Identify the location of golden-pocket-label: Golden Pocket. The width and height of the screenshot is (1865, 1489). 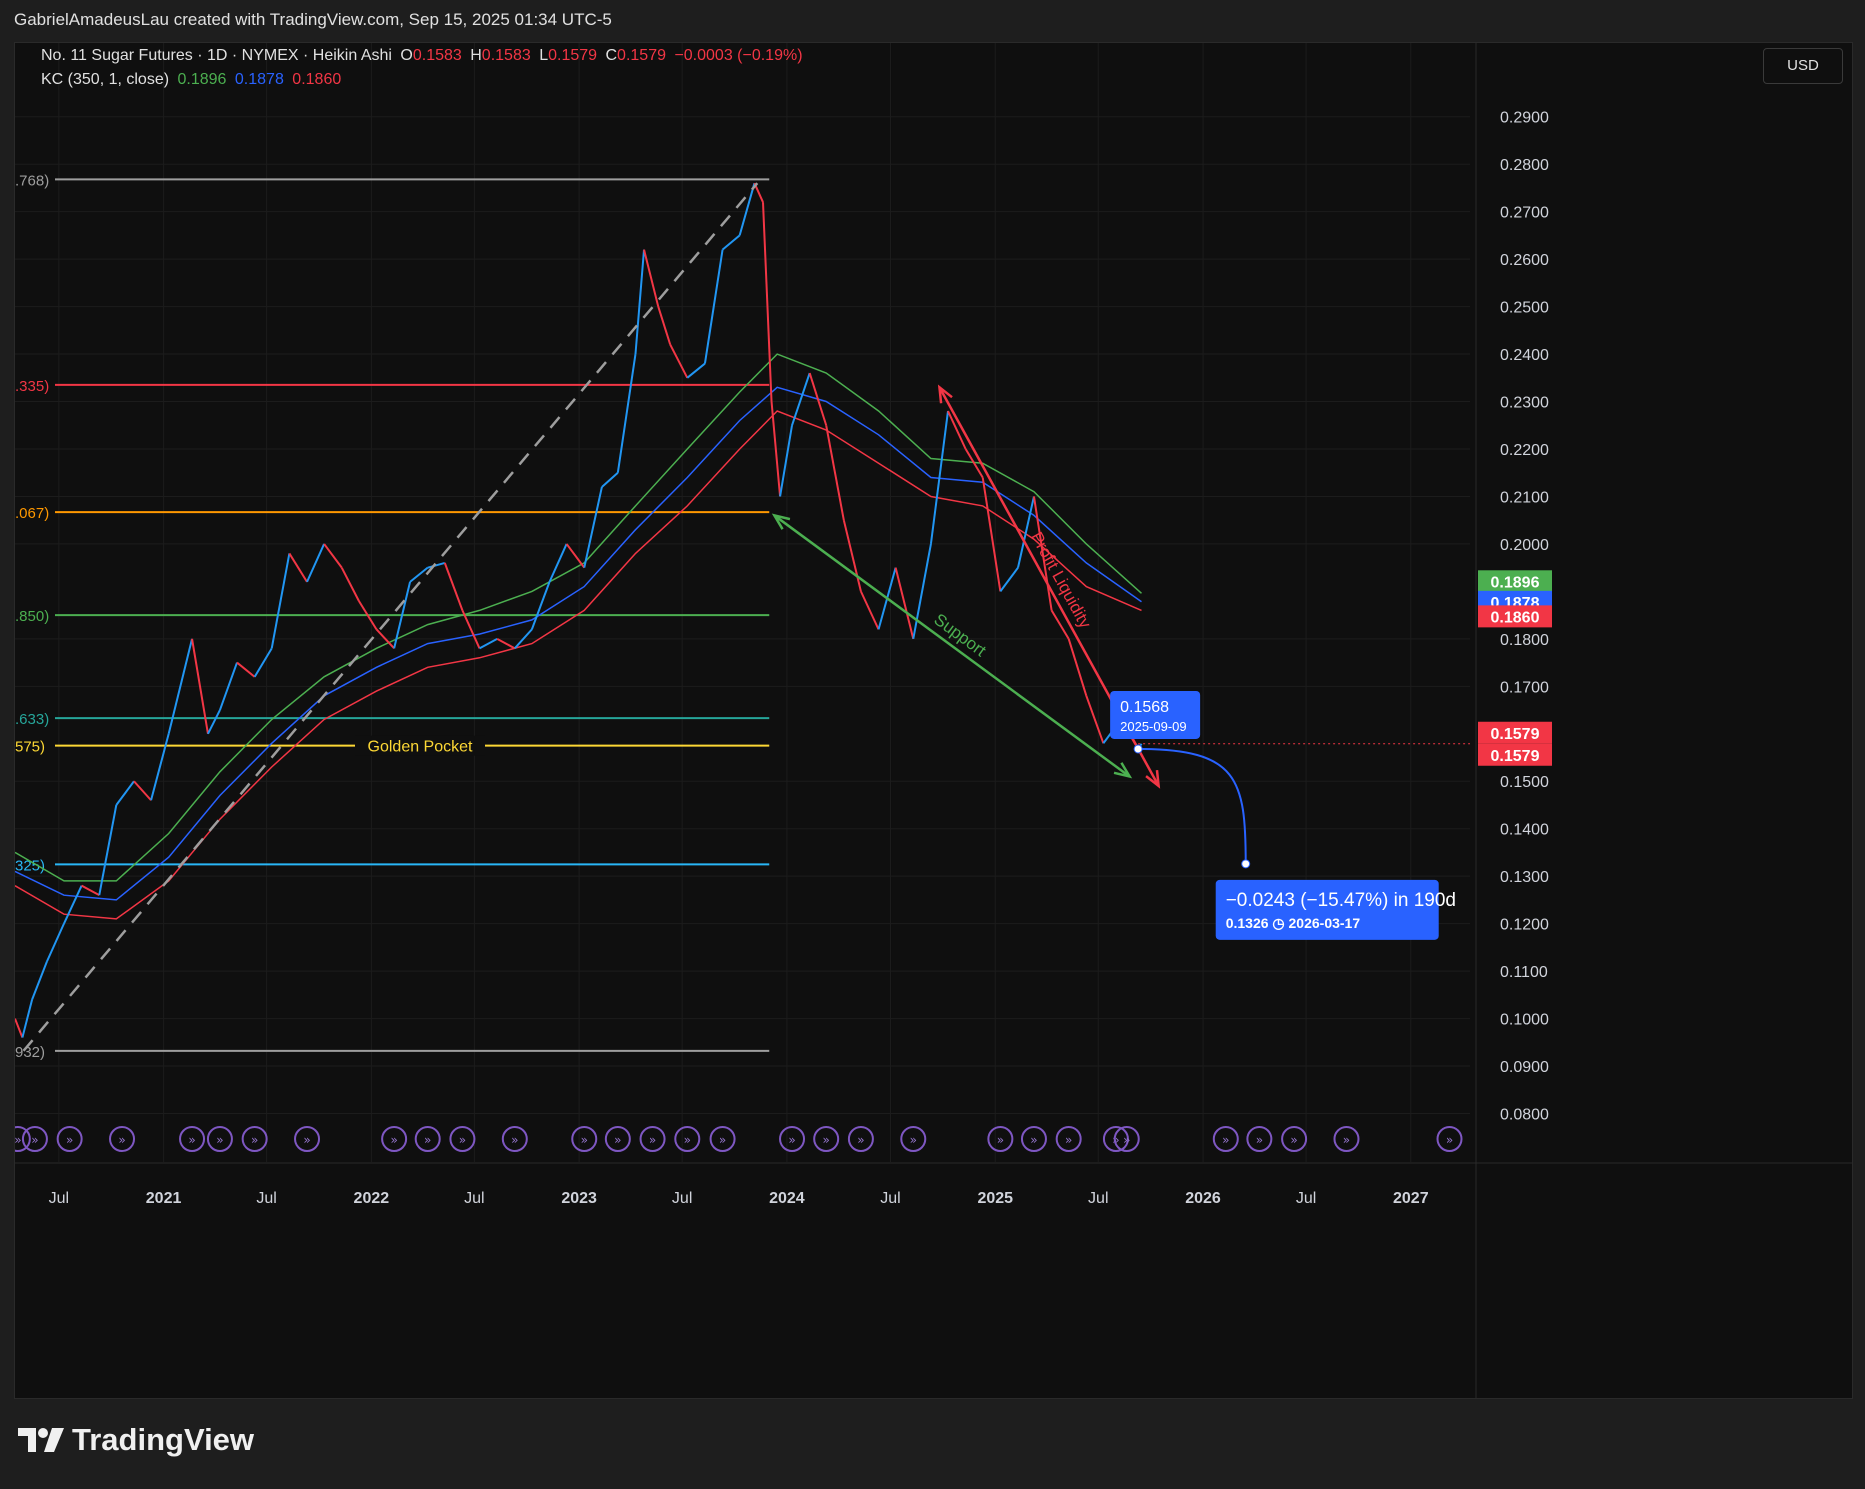
(421, 747).